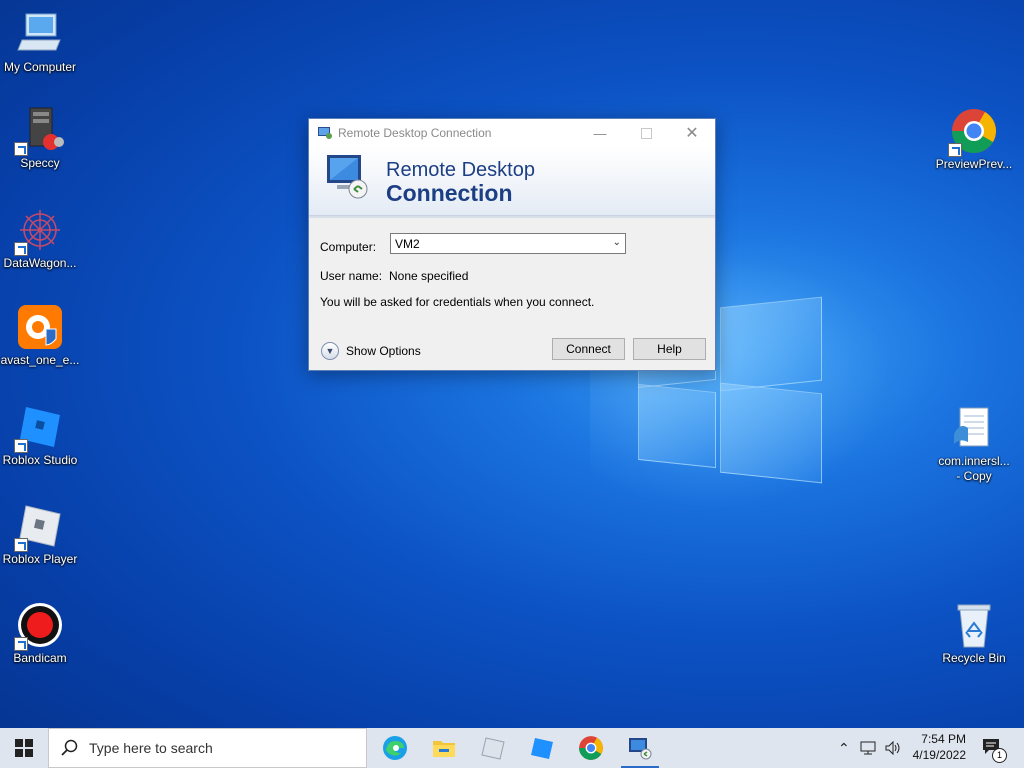  What do you see at coordinates (893, 748) in the screenshot?
I see `volume-icon` at bounding box center [893, 748].